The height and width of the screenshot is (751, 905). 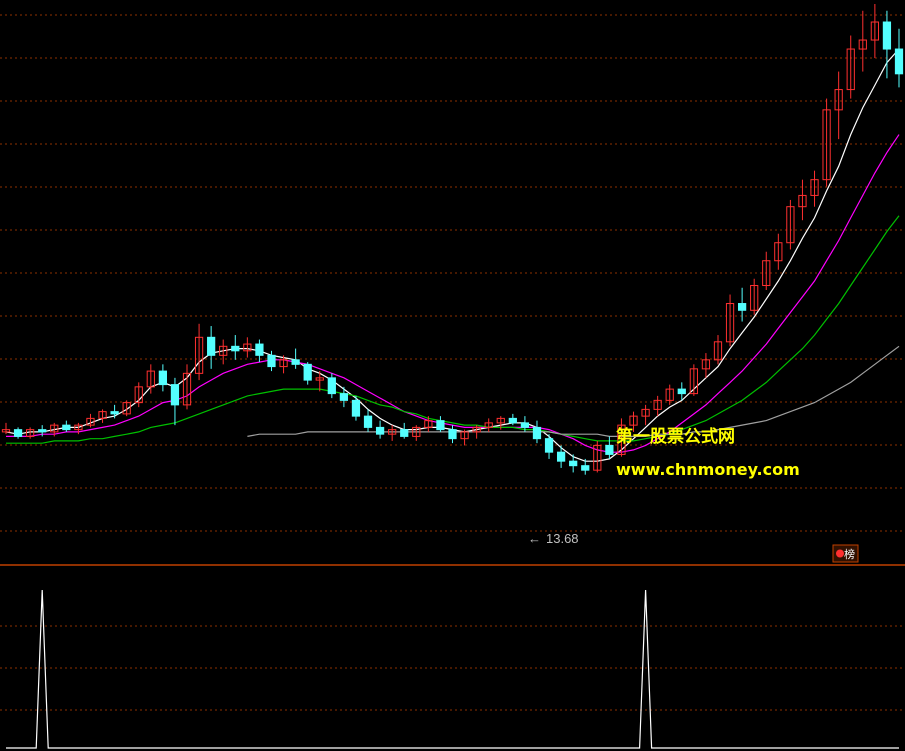 What do you see at coordinates (562, 538) in the screenshot?
I see `low-price-label: 13.68` at bounding box center [562, 538].